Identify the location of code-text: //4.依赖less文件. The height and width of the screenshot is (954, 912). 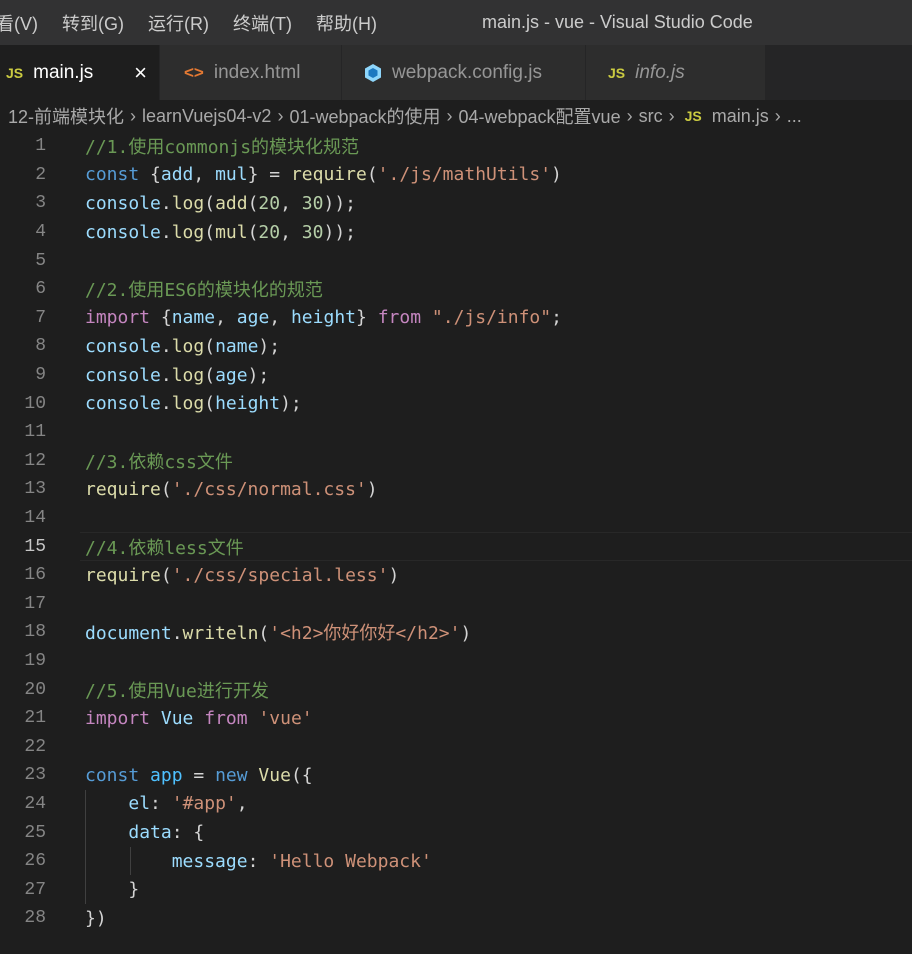
(164, 547).